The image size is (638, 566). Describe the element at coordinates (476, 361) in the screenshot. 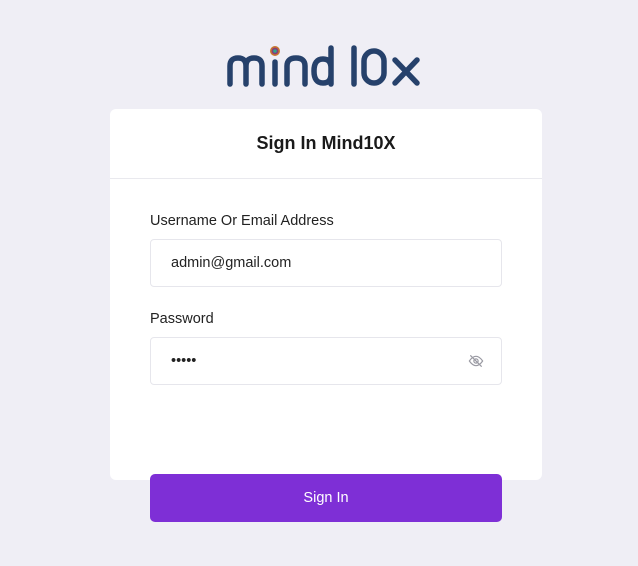

I see `eye-off-icon` at that location.